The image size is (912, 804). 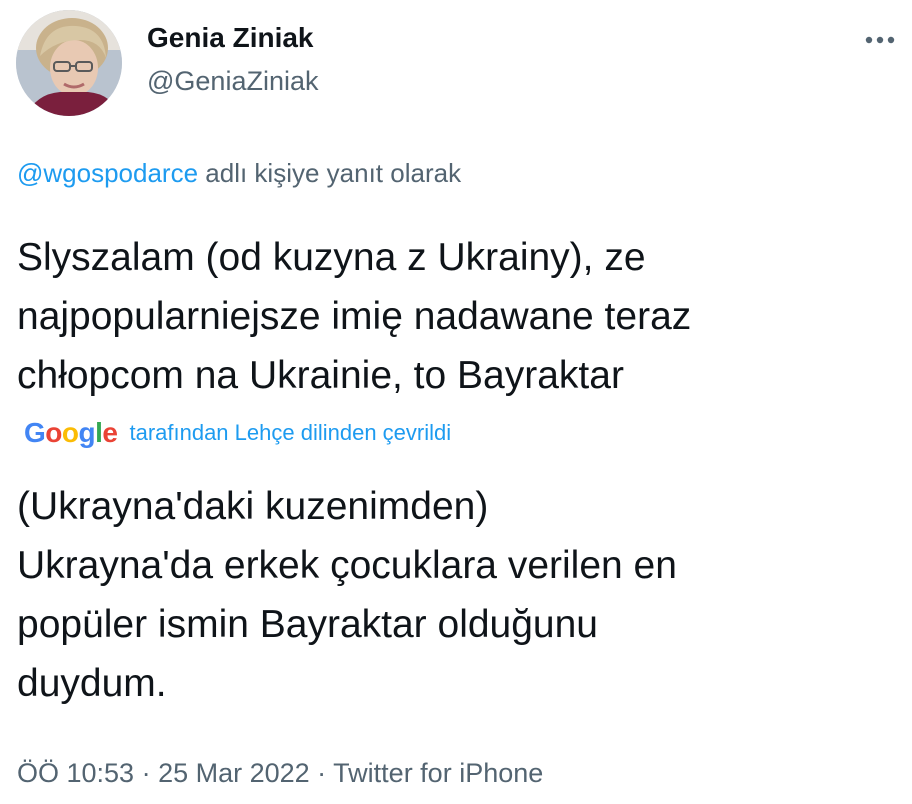 What do you see at coordinates (99, 432) in the screenshot?
I see `google-logo-letter: l` at bounding box center [99, 432].